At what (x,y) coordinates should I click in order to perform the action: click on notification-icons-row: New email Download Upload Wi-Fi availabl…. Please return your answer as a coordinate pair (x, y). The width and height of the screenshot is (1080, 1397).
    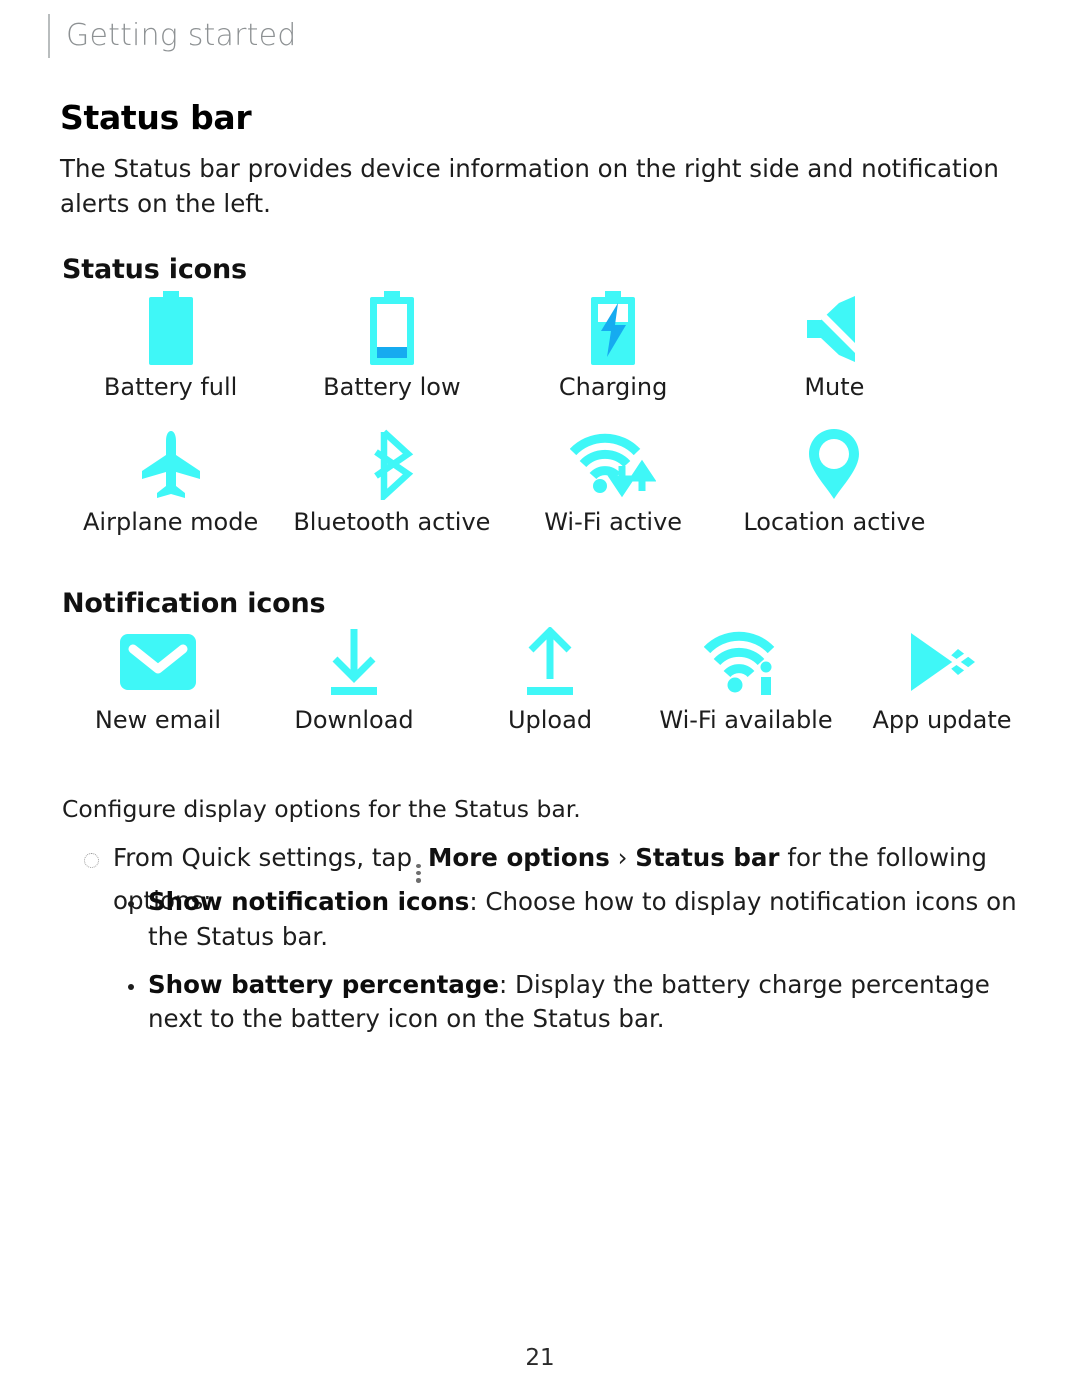
    Looking at the image, I should click on (550, 680).